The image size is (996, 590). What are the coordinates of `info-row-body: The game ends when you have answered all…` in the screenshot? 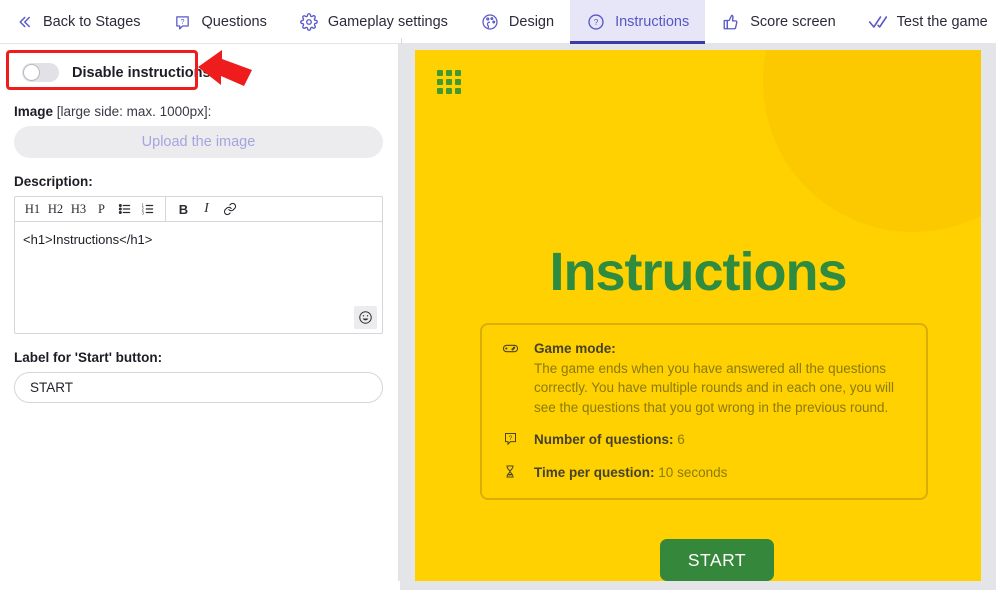 It's located at (714, 387).